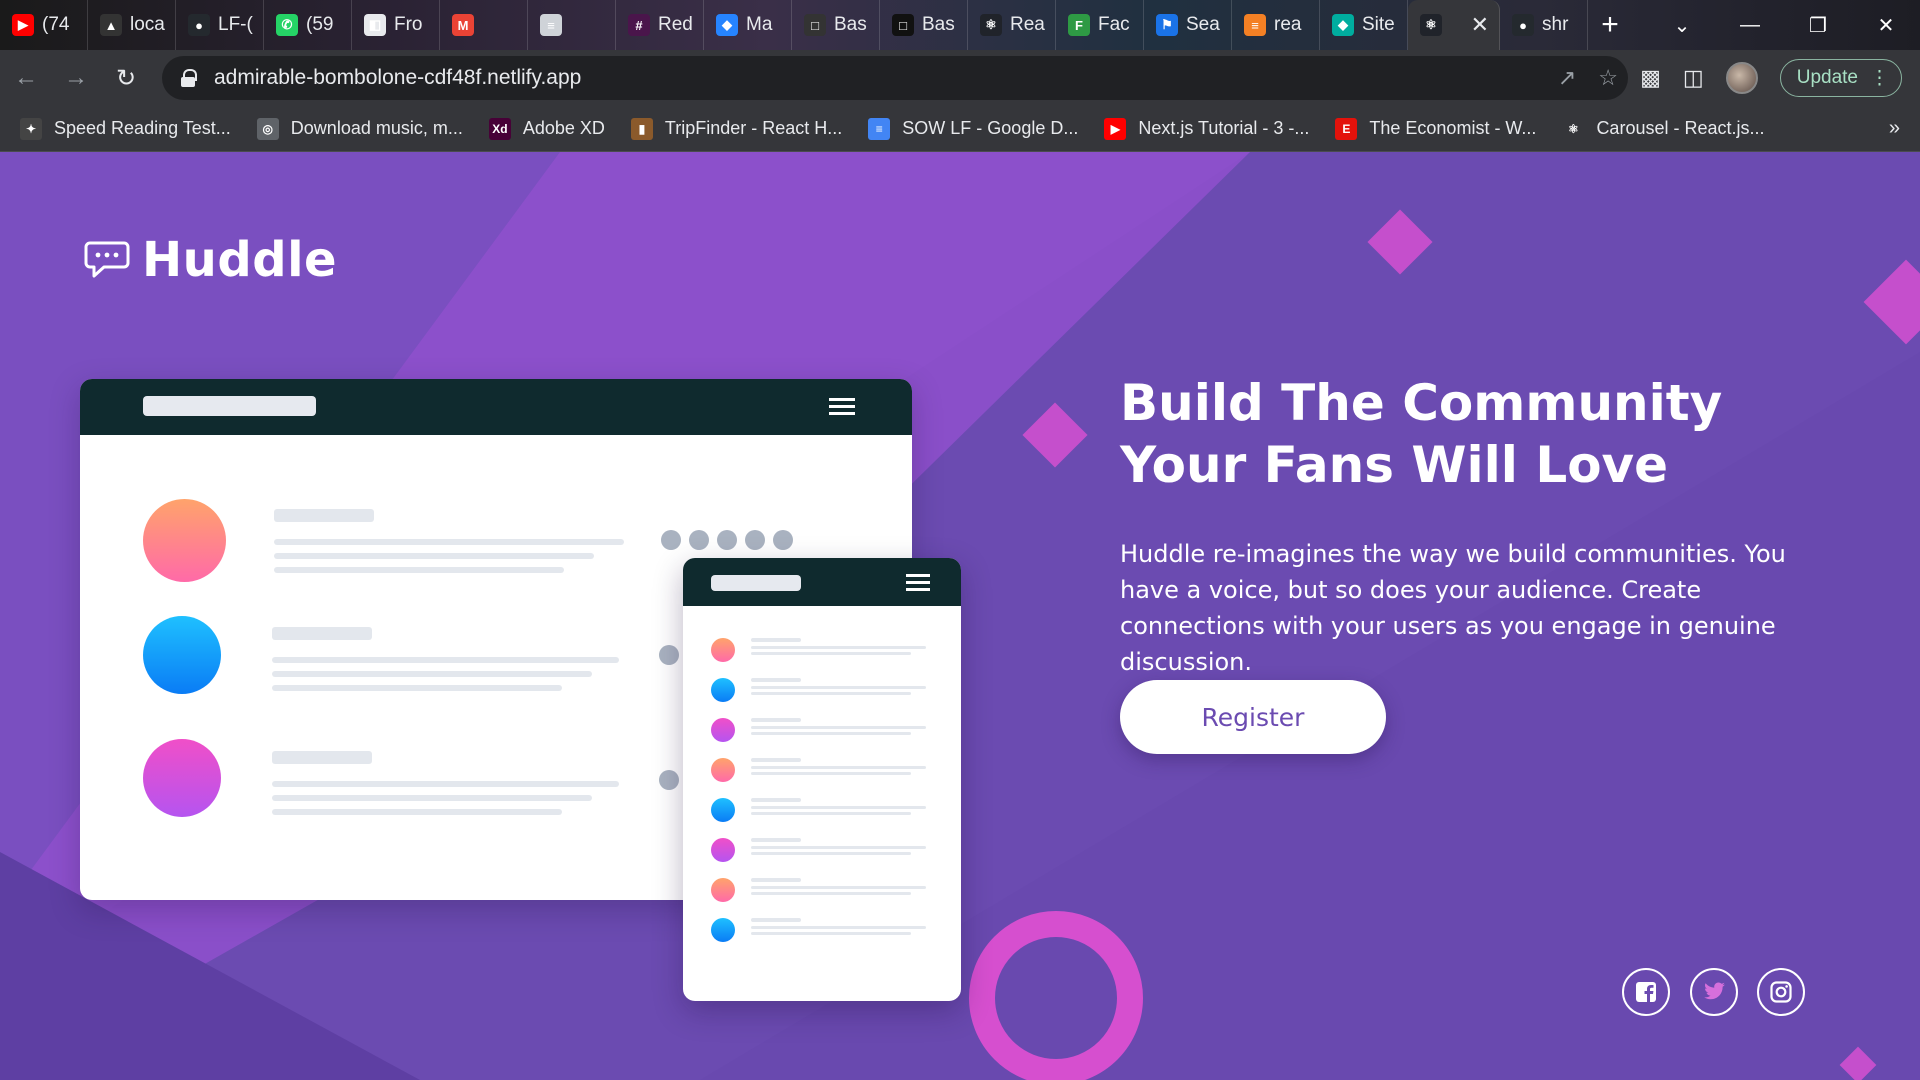  I want to click on browser-tab: ● shr, so click(1544, 25).